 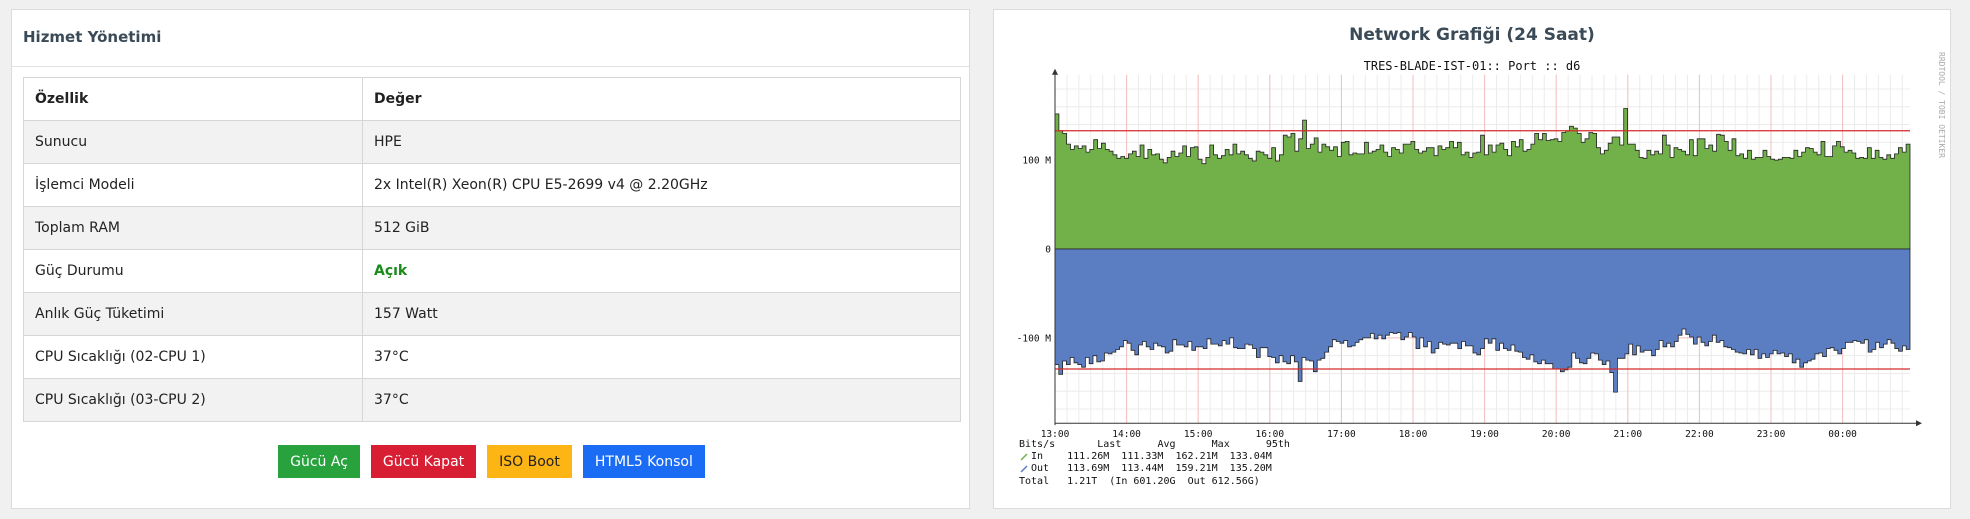 I want to click on property-name: İşlemci Modeli, so click(x=193, y=185).